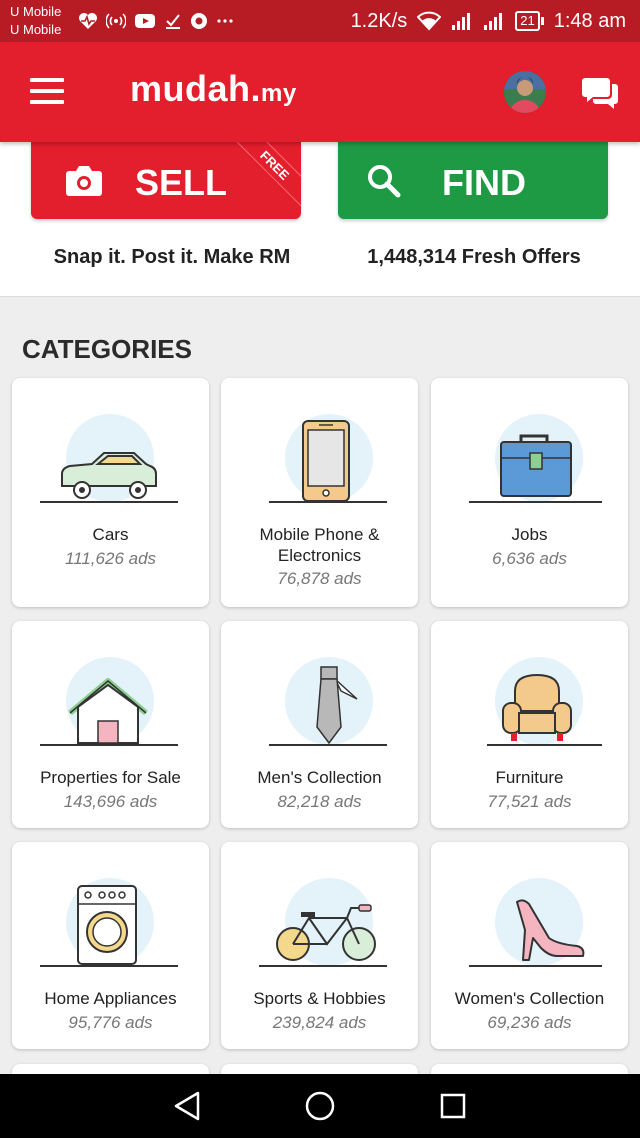  What do you see at coordinates (187, 1106) in the screenshot?
I see `back-icon` at bounding box center [187, 1106].